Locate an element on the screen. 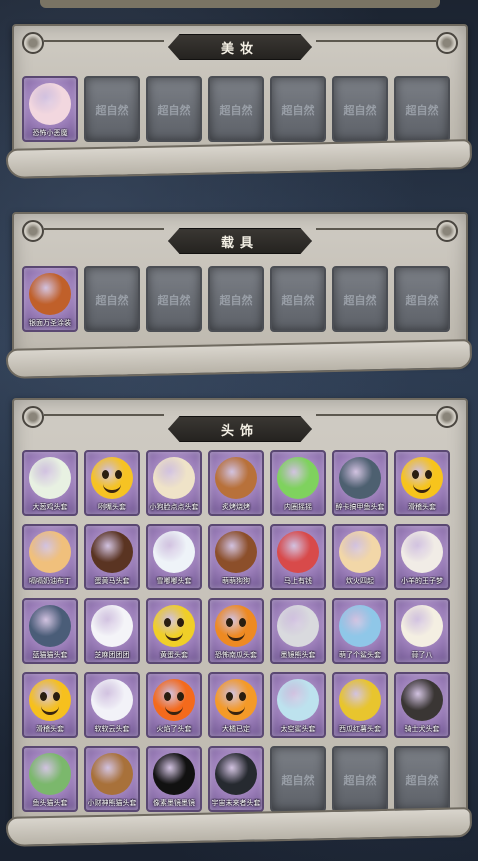  item-name: 大葱鸡头套 is located at coordinates (50, 507).